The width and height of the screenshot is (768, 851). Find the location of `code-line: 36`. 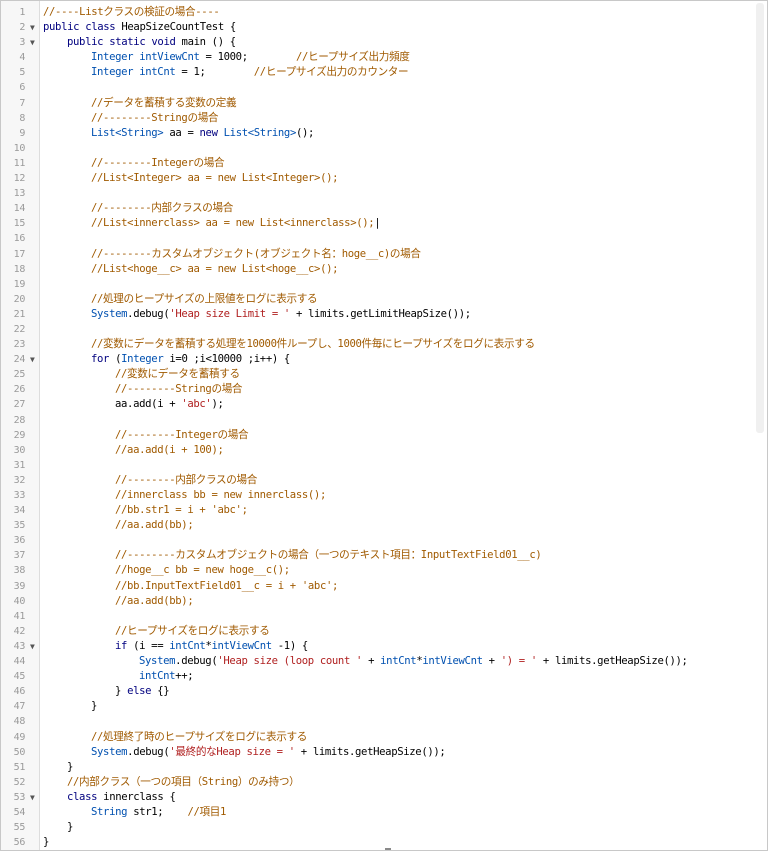

code-line: 36 is located at coordinates (377, 540).